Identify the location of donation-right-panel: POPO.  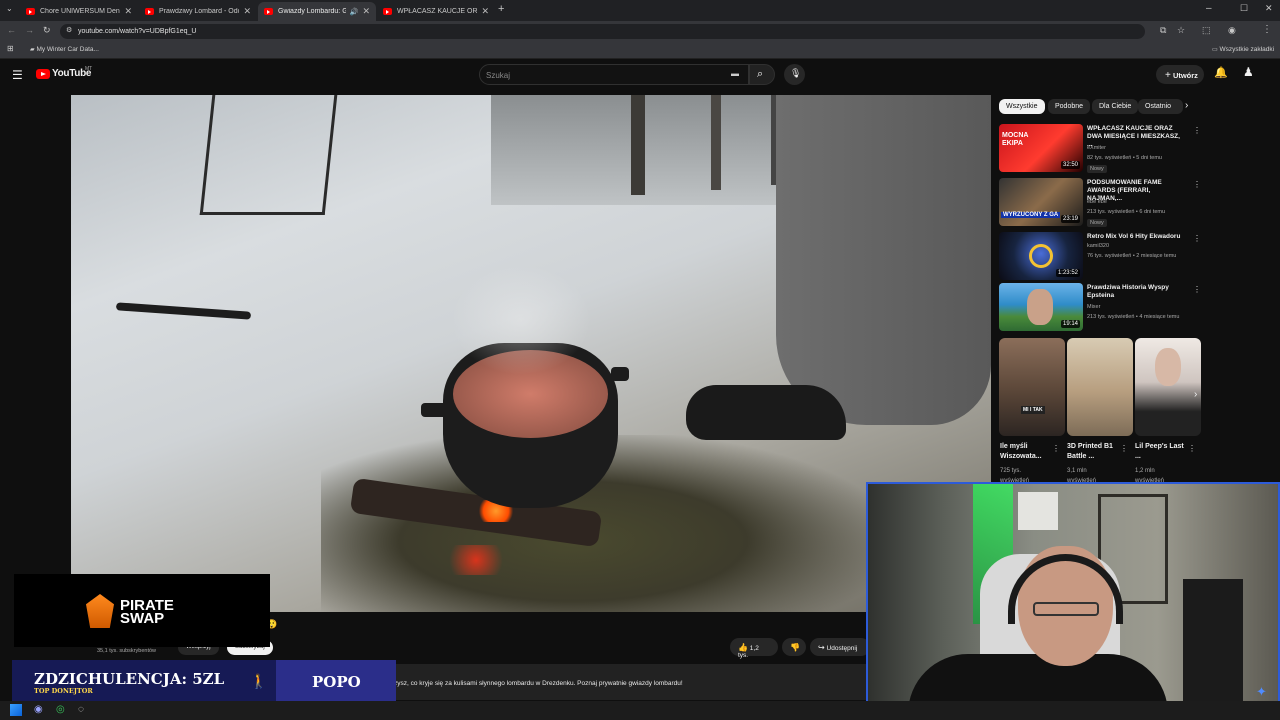
(336, 682).